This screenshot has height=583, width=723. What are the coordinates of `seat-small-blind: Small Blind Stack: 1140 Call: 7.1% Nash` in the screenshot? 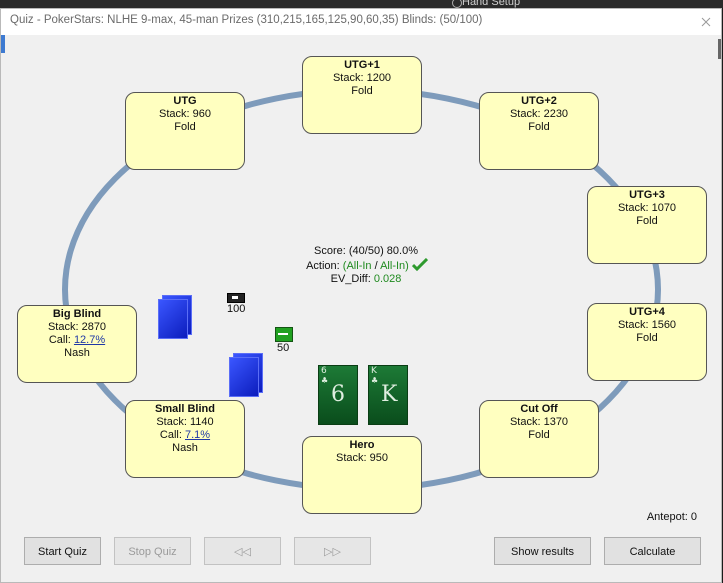 It's located at (185, 439).